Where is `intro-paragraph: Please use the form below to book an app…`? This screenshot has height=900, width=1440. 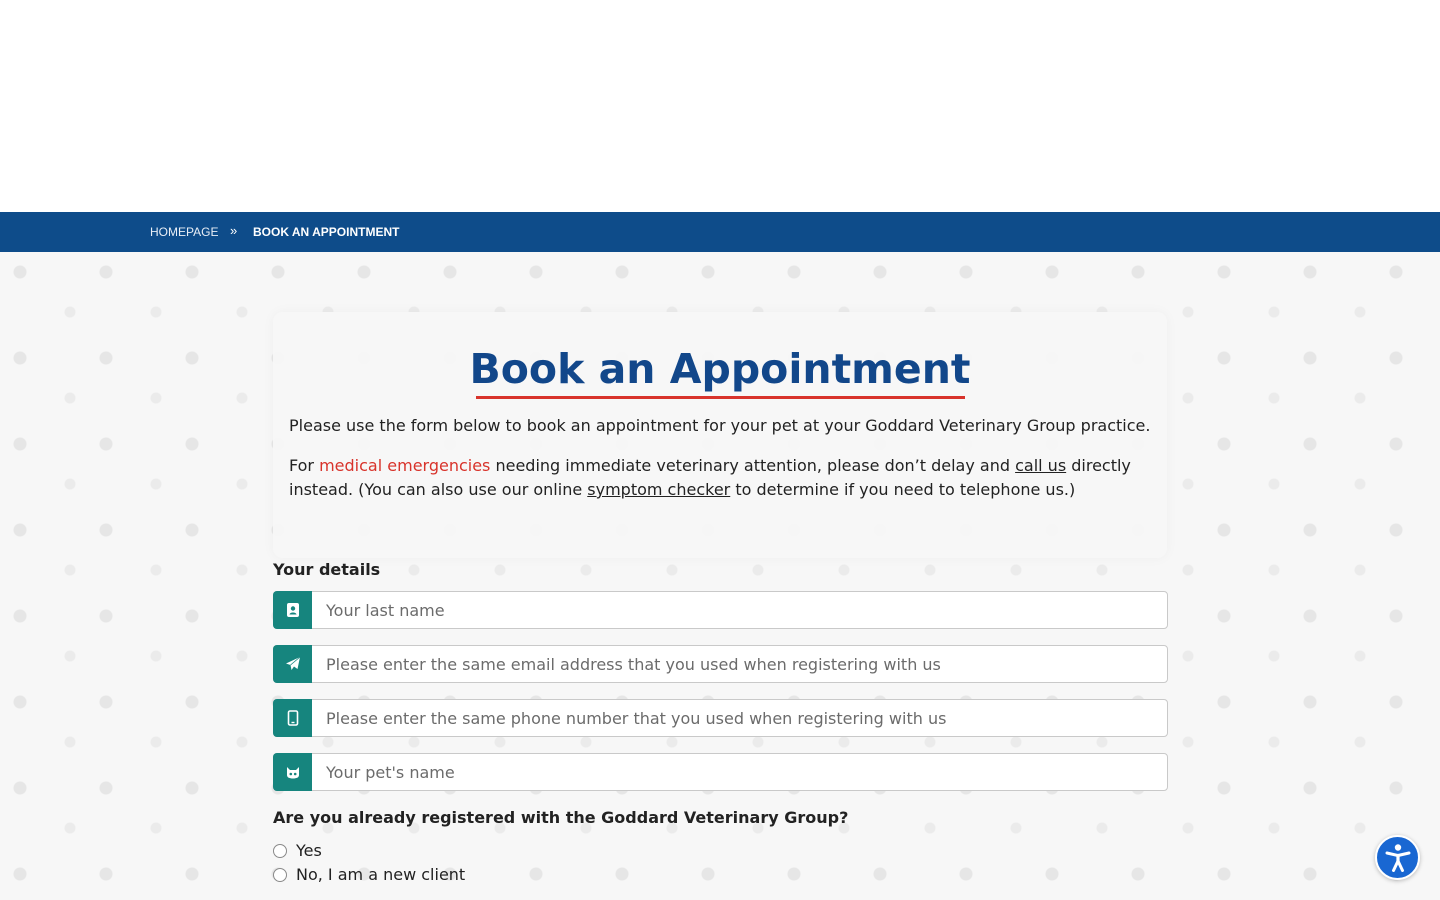
intro-paragraph: Please use the form below to book an app… is located at coordinates (720, 425).